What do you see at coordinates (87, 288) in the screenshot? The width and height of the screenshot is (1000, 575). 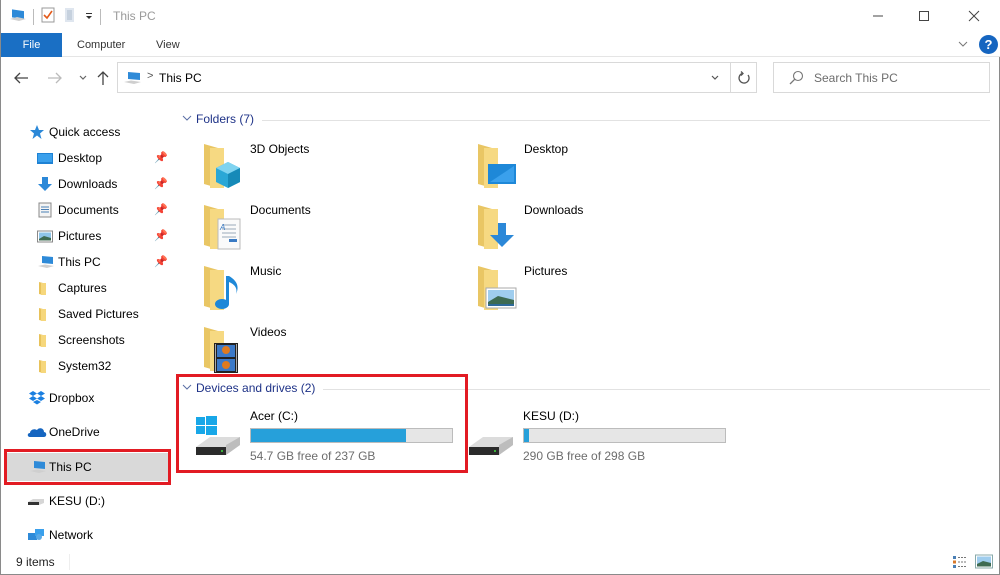 I see `sidebar-item-captures: Captures` at bounding box center [87, 288].